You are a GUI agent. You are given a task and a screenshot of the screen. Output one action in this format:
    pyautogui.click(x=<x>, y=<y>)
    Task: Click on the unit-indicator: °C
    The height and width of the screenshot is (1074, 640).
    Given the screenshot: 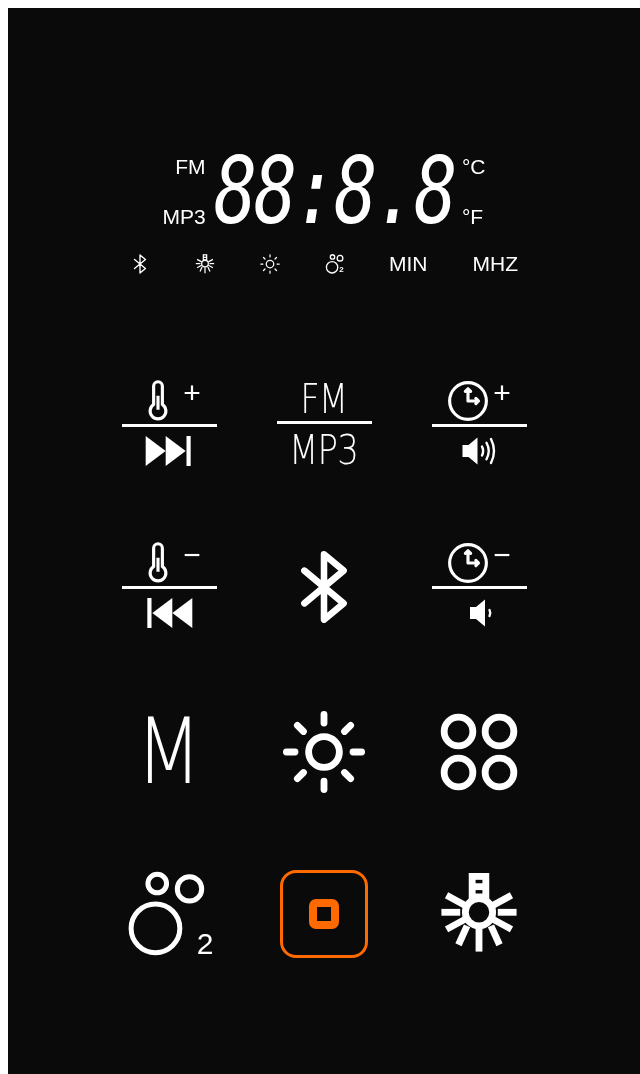 What is the action you would take?
    pyautogui.click(x=473, y=167)
    